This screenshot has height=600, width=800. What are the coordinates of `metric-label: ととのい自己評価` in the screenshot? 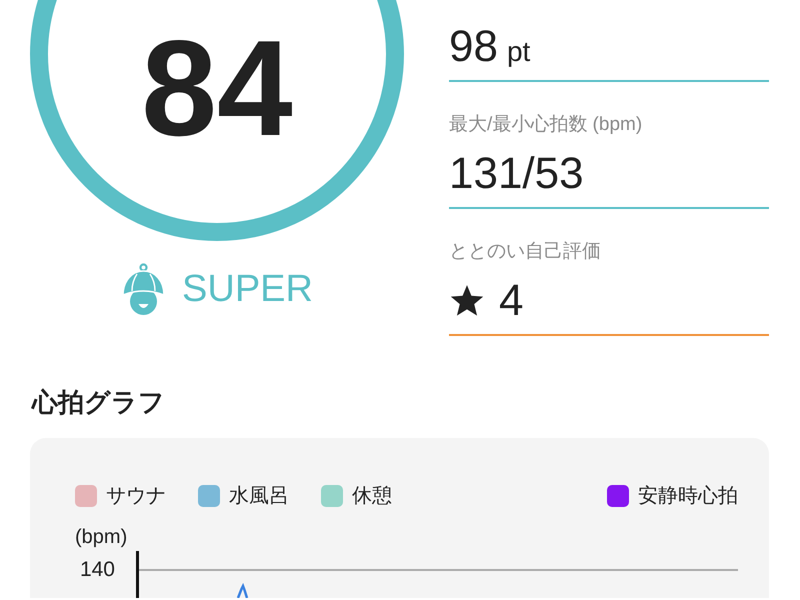 It's located at (525, 252).